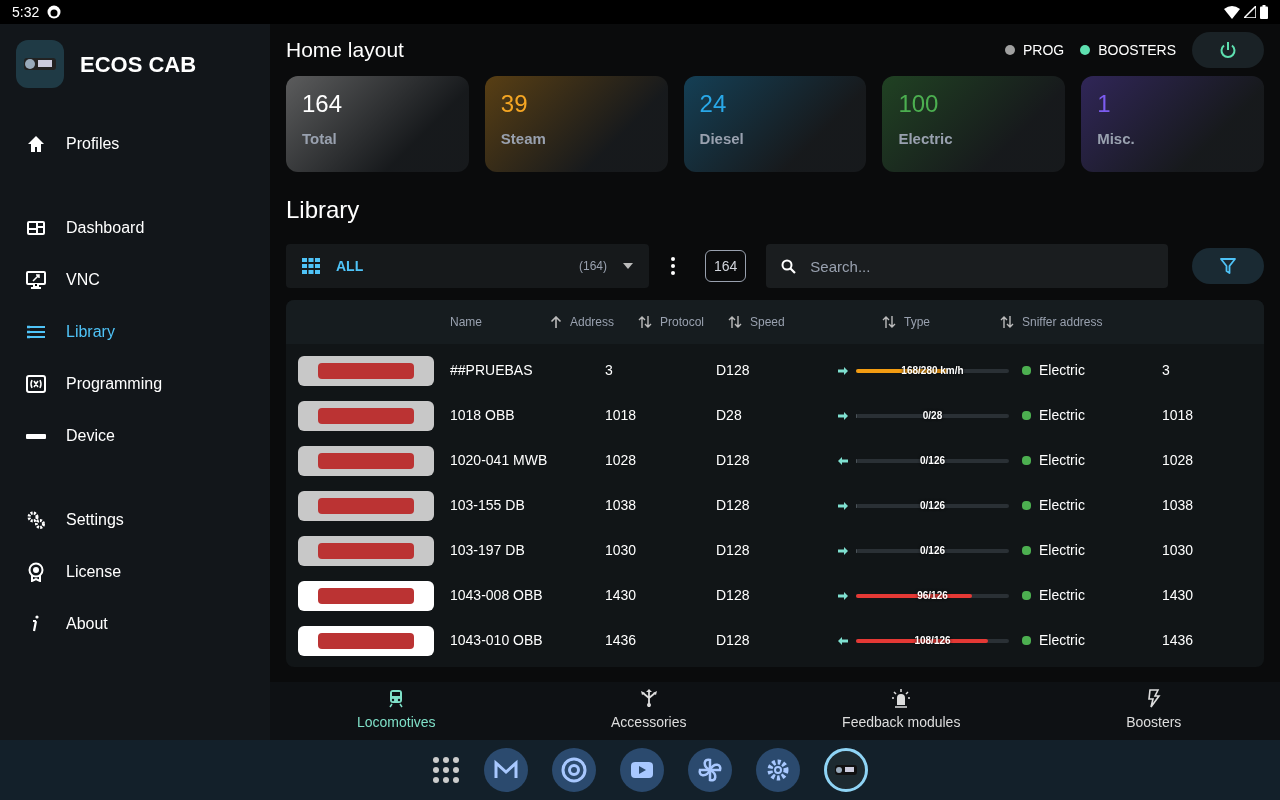 This screenshot has height=800, width=1280. Describe the element at coordinates (492, 370) in the screenshot. I see `table-cell-text: ##PRUEBAS` at that location.